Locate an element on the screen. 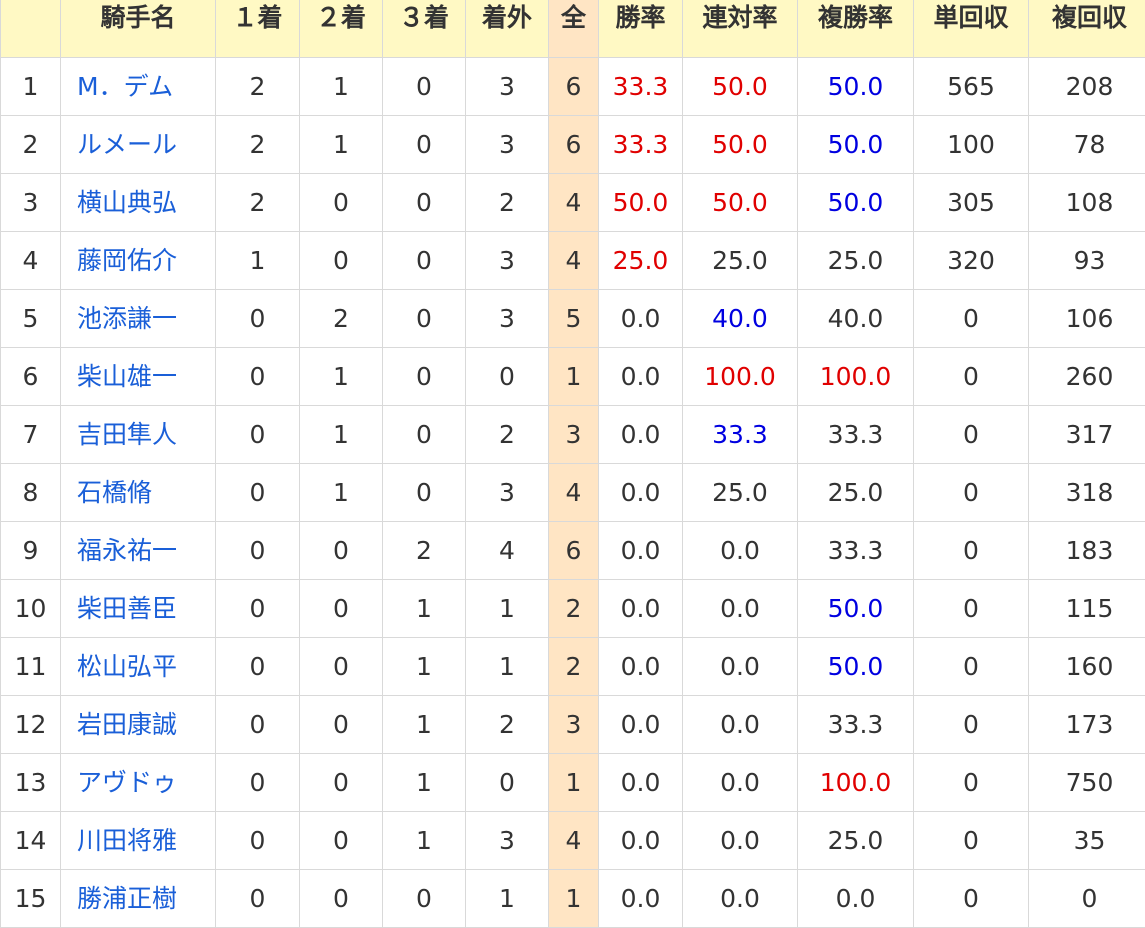 This screenshot has height=928, width=1145. cell-rank: 12 is located at coordinates (30, 724).